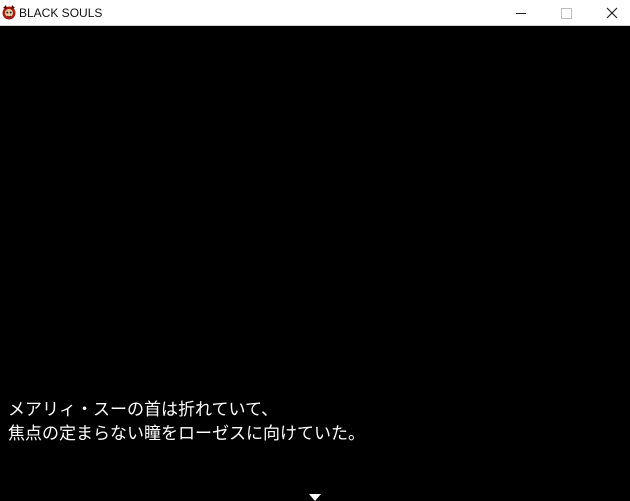  I want to click on game-app-icon, so click(9, 12).